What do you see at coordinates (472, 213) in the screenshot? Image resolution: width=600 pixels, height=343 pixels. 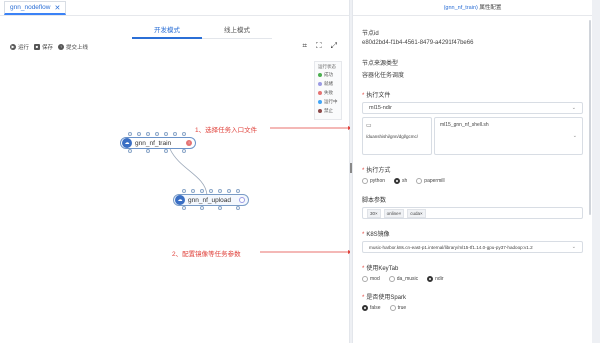 I see `script-params-input: 30× online× cuda×` at bounding box center [472, 213].